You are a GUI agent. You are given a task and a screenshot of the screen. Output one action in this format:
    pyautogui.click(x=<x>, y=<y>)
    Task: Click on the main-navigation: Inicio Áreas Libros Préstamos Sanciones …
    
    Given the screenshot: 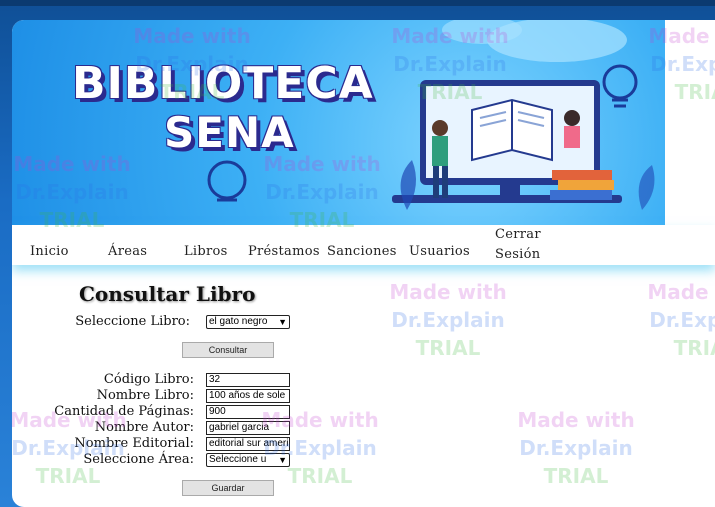 What is the action you would take?
    pyautogui.click(x=363, y=245)
    